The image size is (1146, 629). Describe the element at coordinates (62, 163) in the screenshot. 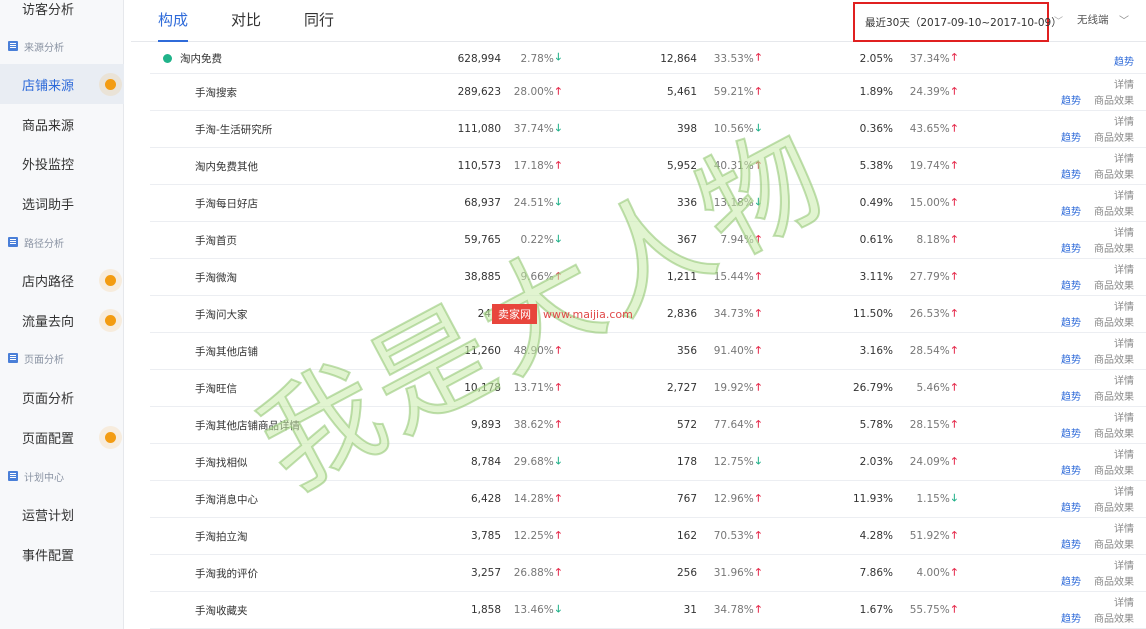

I see `sidebar-item-external-monitor: 外投监控` at that location.